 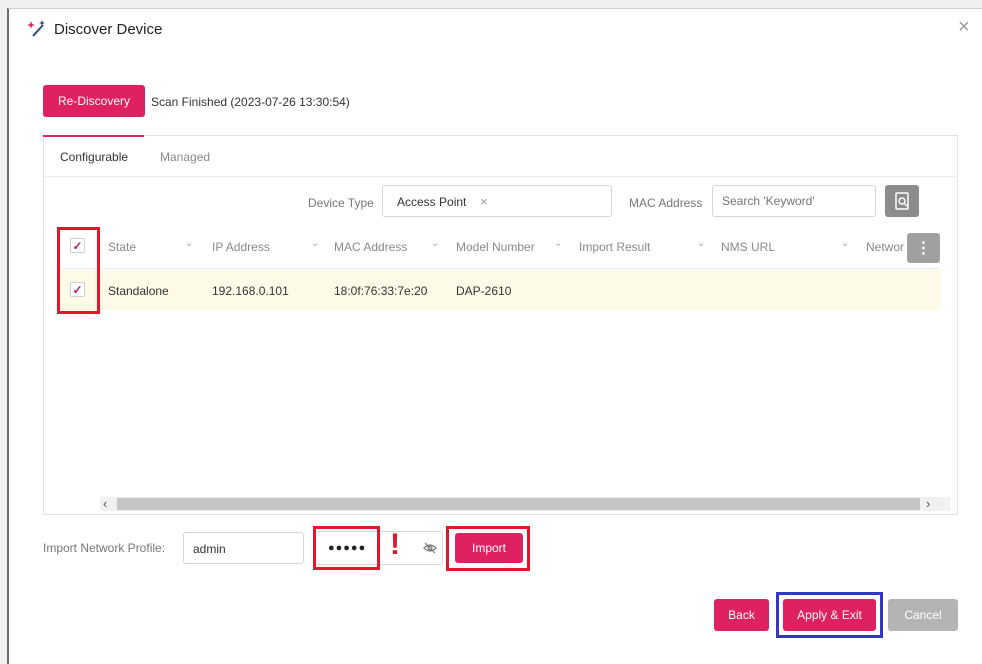 What do you see at coordinates (666, 203) in the screenshot?
I see `mac-address-label: MAC Address` at bounding box center [666, 203].